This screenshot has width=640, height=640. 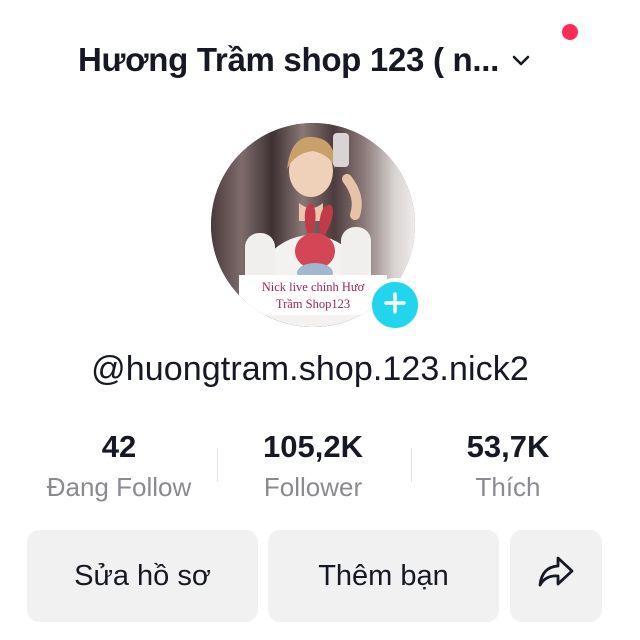 What do you see at coordinates (119, 487) in the screenshot?
I see `following-label: Đang Follow` at bounding box center [119, 487].